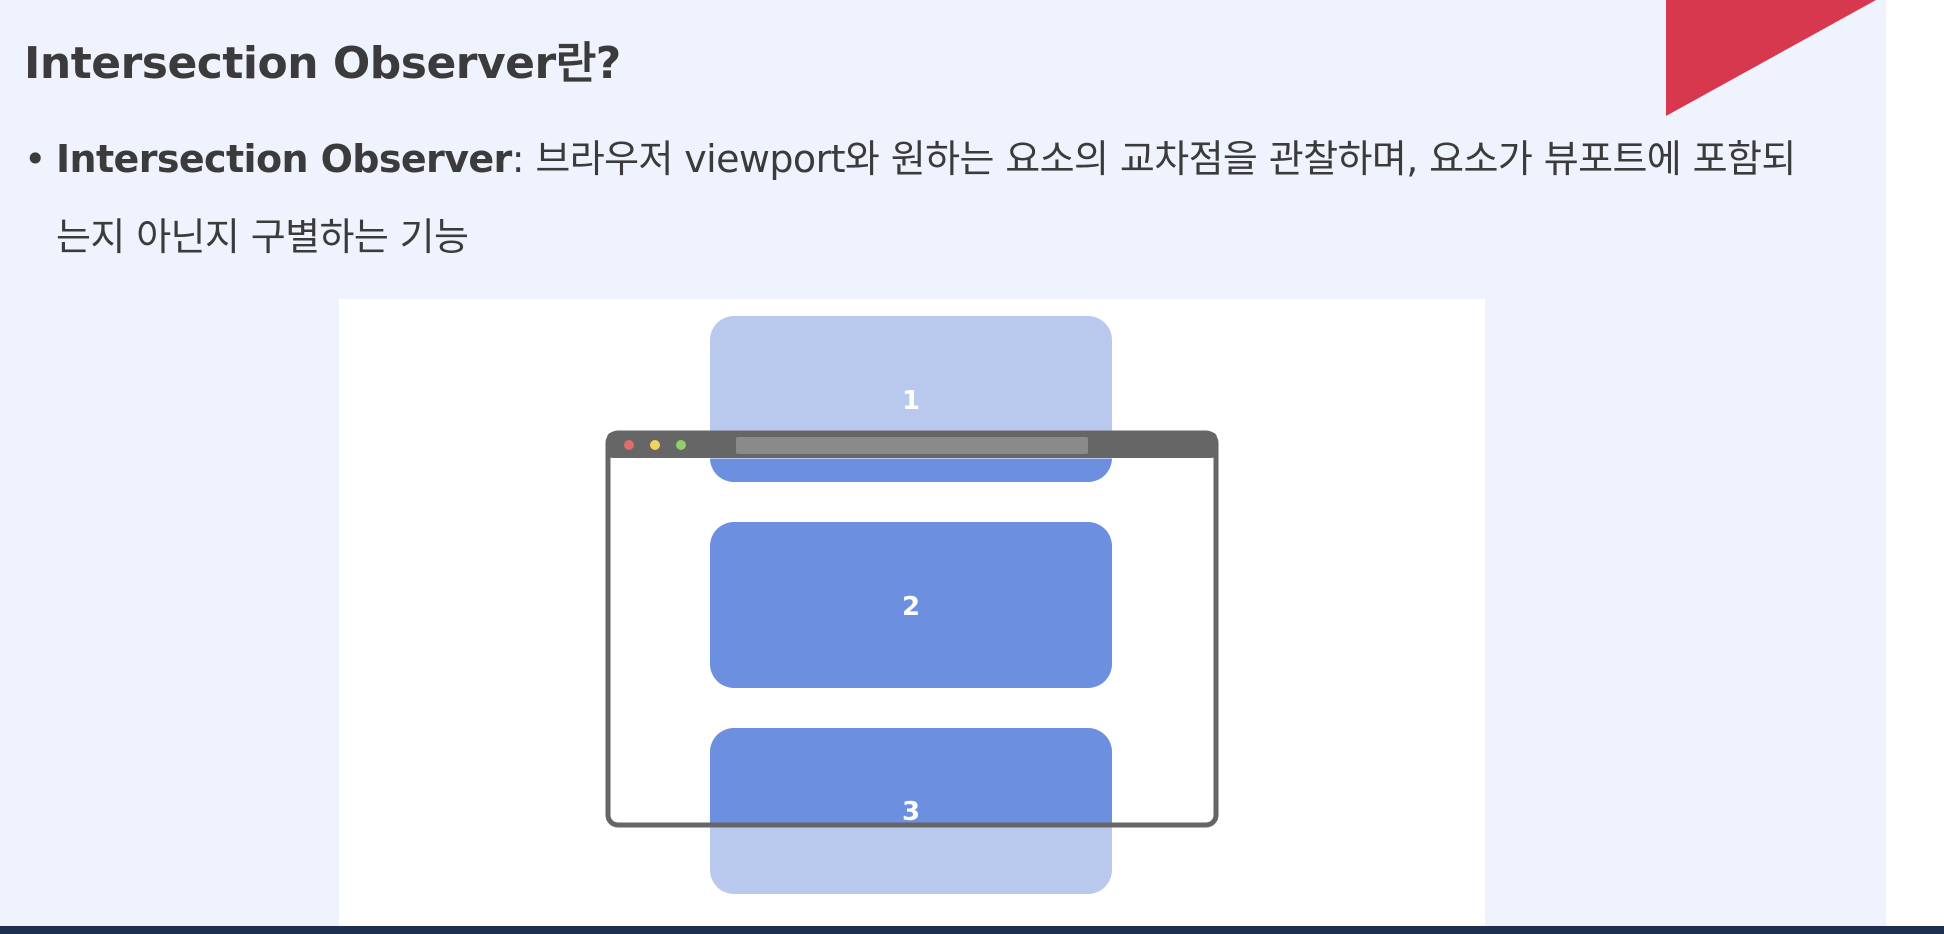 The height and width of the screenshot is (934, 1944). I want to click on browser-address-bar, so click(912, 445).